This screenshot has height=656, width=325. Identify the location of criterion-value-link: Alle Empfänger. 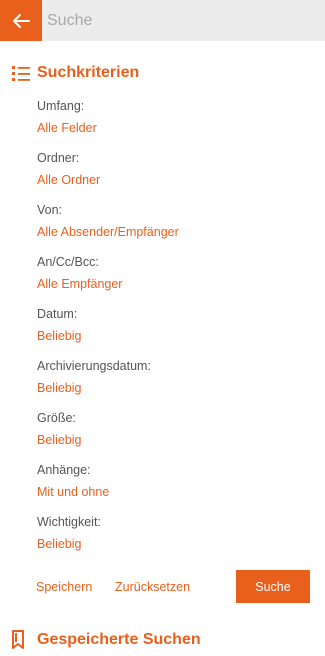
(172, 284).